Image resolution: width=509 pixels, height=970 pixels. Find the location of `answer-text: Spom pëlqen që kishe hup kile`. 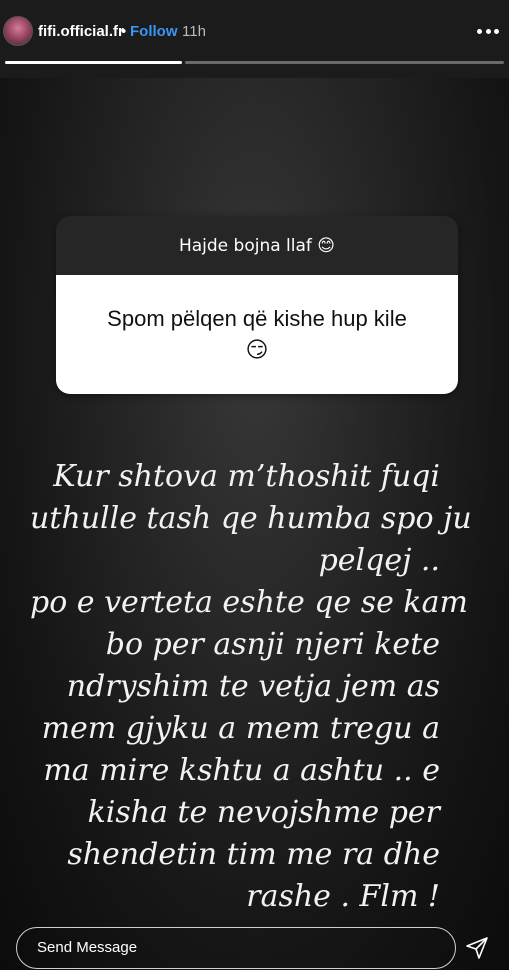

answer-text: Spom pëlqen që kishe hup kile is located at coordinates (257, 318).